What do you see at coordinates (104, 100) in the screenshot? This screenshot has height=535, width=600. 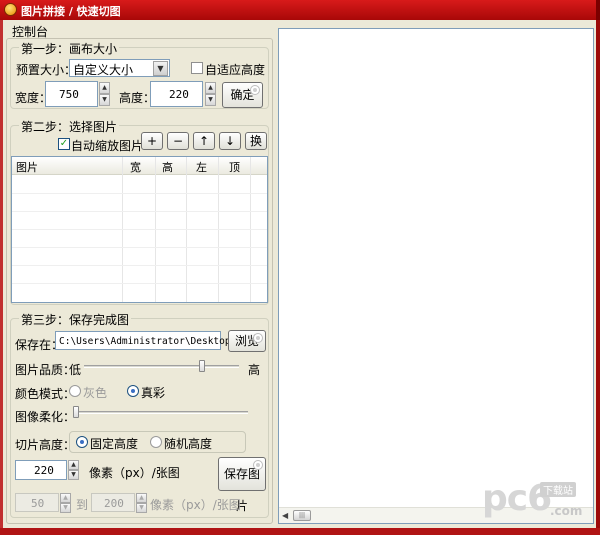 I see `width-down-arrow-icon: ▼` at bounding box center [104, 100].